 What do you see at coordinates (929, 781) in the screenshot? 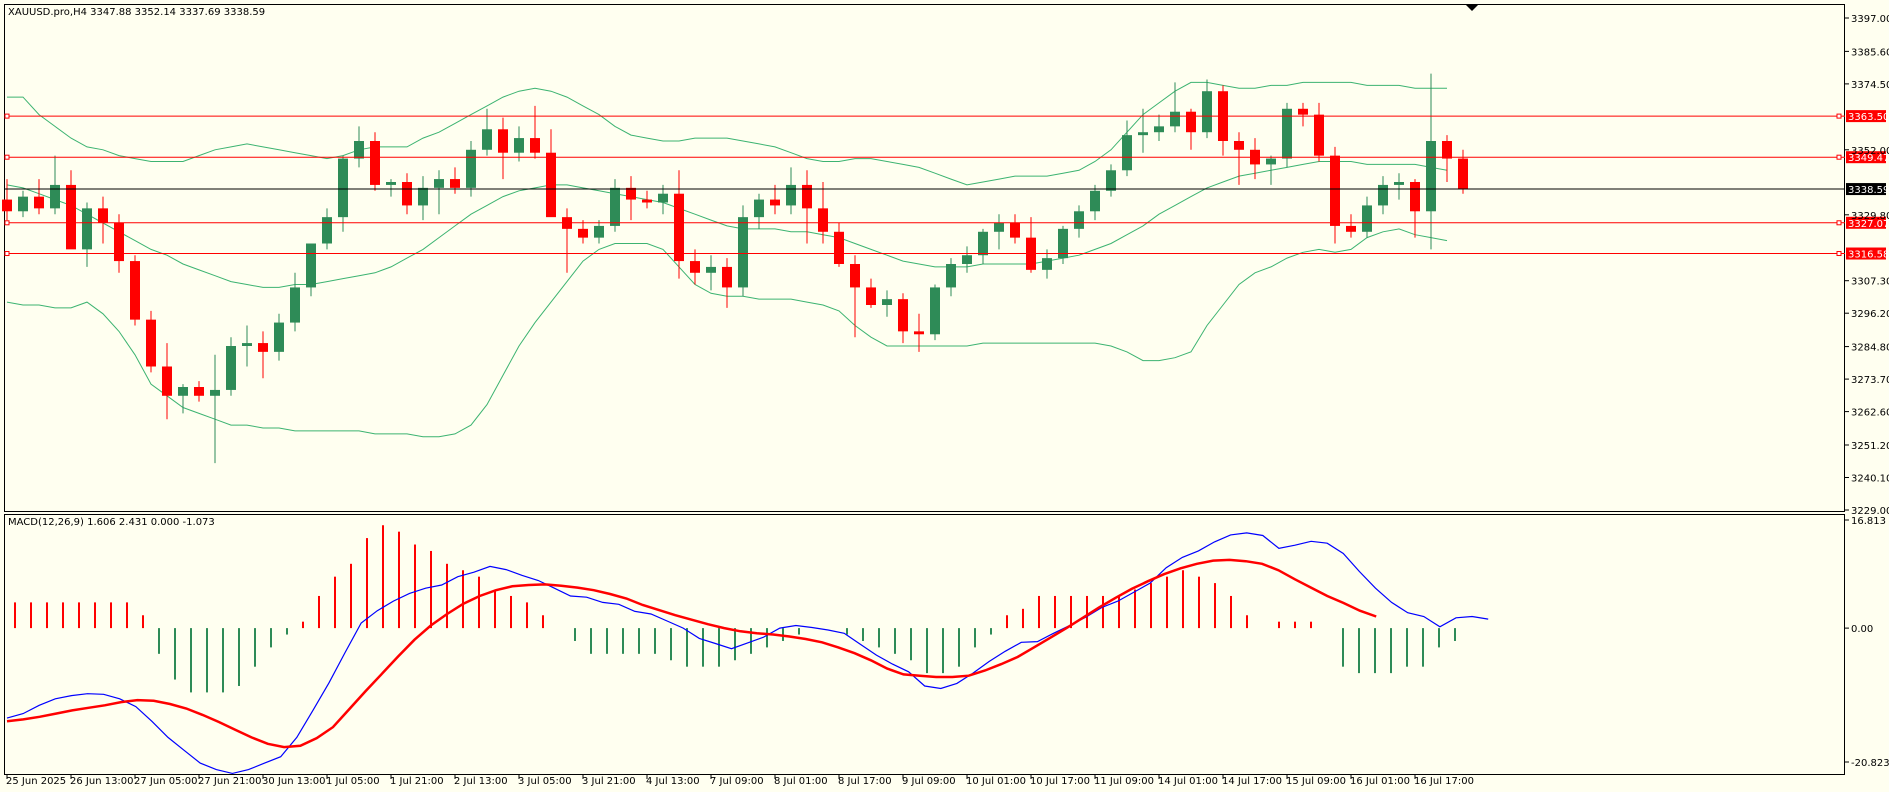
I see `time-axis-label: 9 Jul 09:00` at bounding box center [929, 781].